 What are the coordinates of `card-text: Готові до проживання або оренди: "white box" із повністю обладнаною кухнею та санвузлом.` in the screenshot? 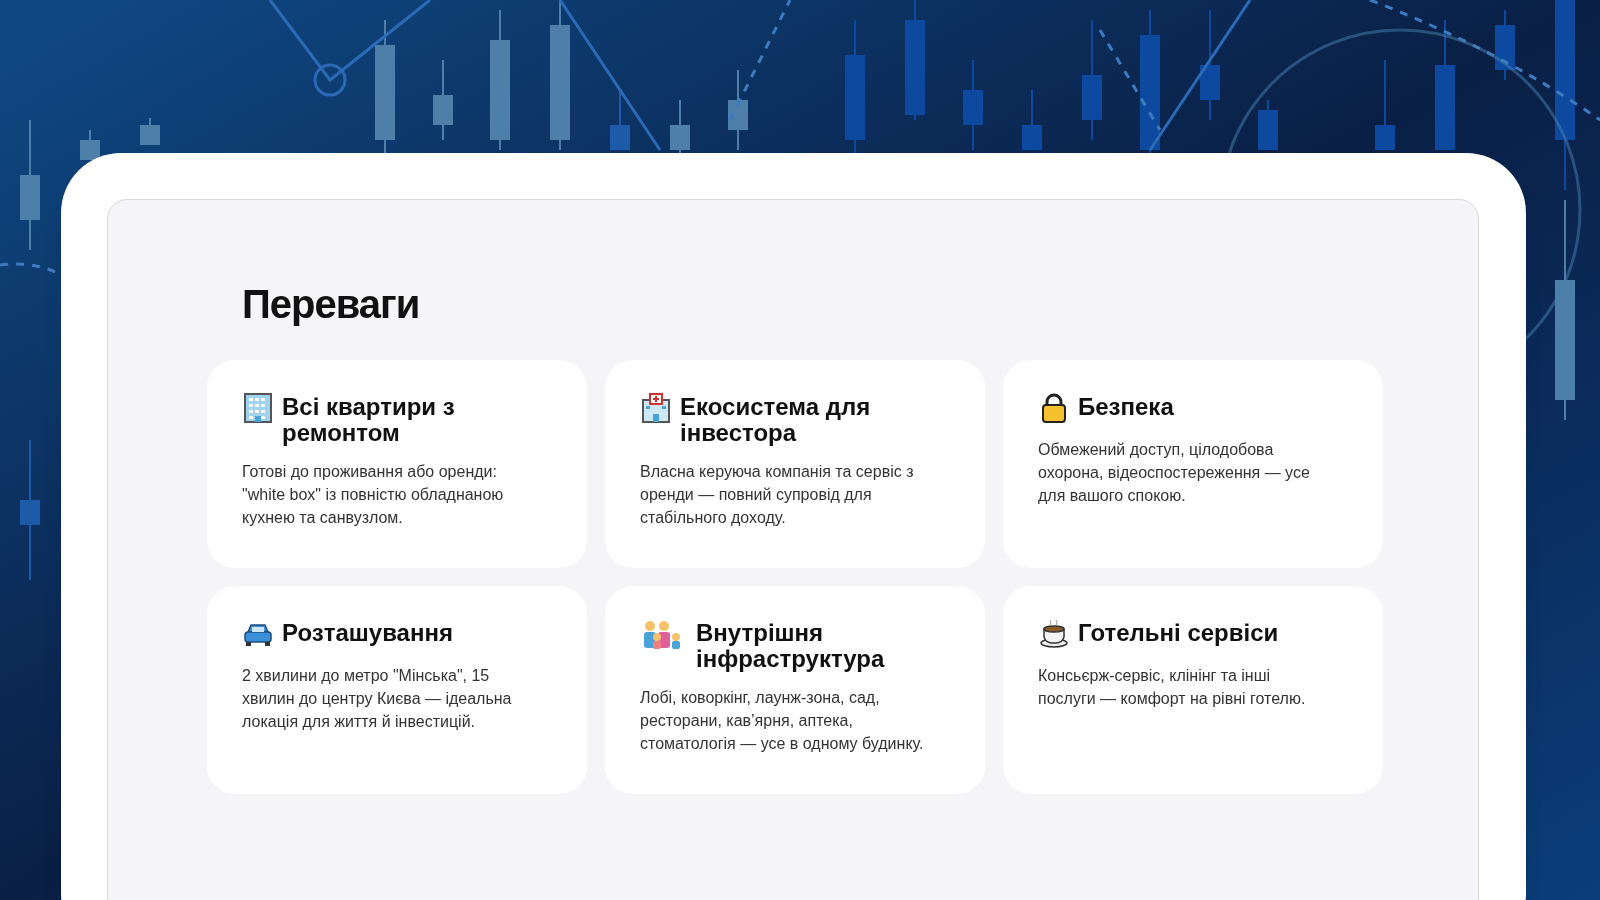 It's located at (373, 495).